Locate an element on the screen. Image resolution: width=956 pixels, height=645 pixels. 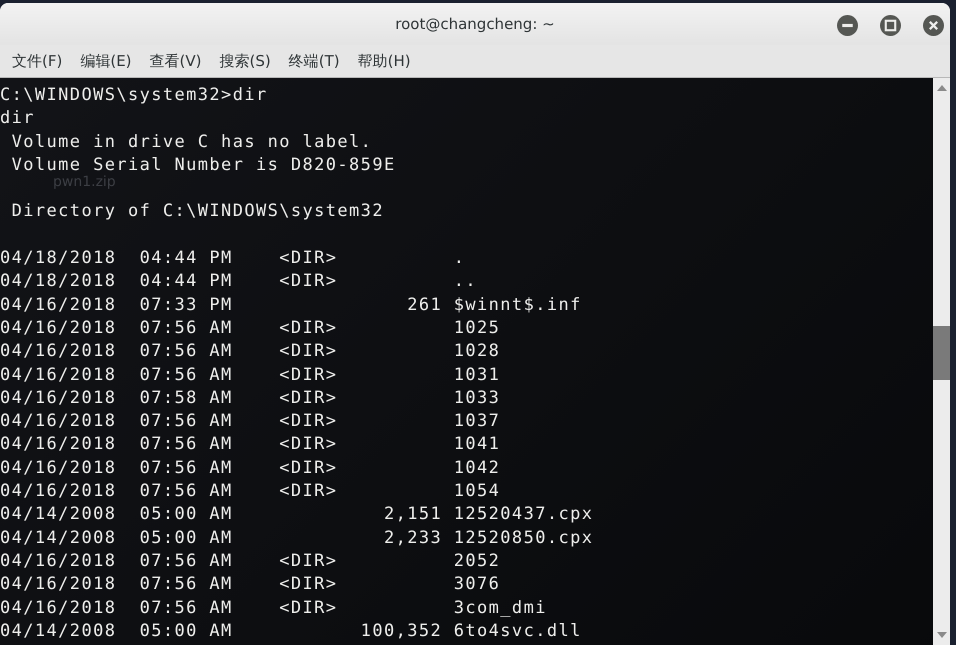
terminal-line: 04/16/2018 07:56 AM <DIR> 2052 is located at coordinates (250, 560).